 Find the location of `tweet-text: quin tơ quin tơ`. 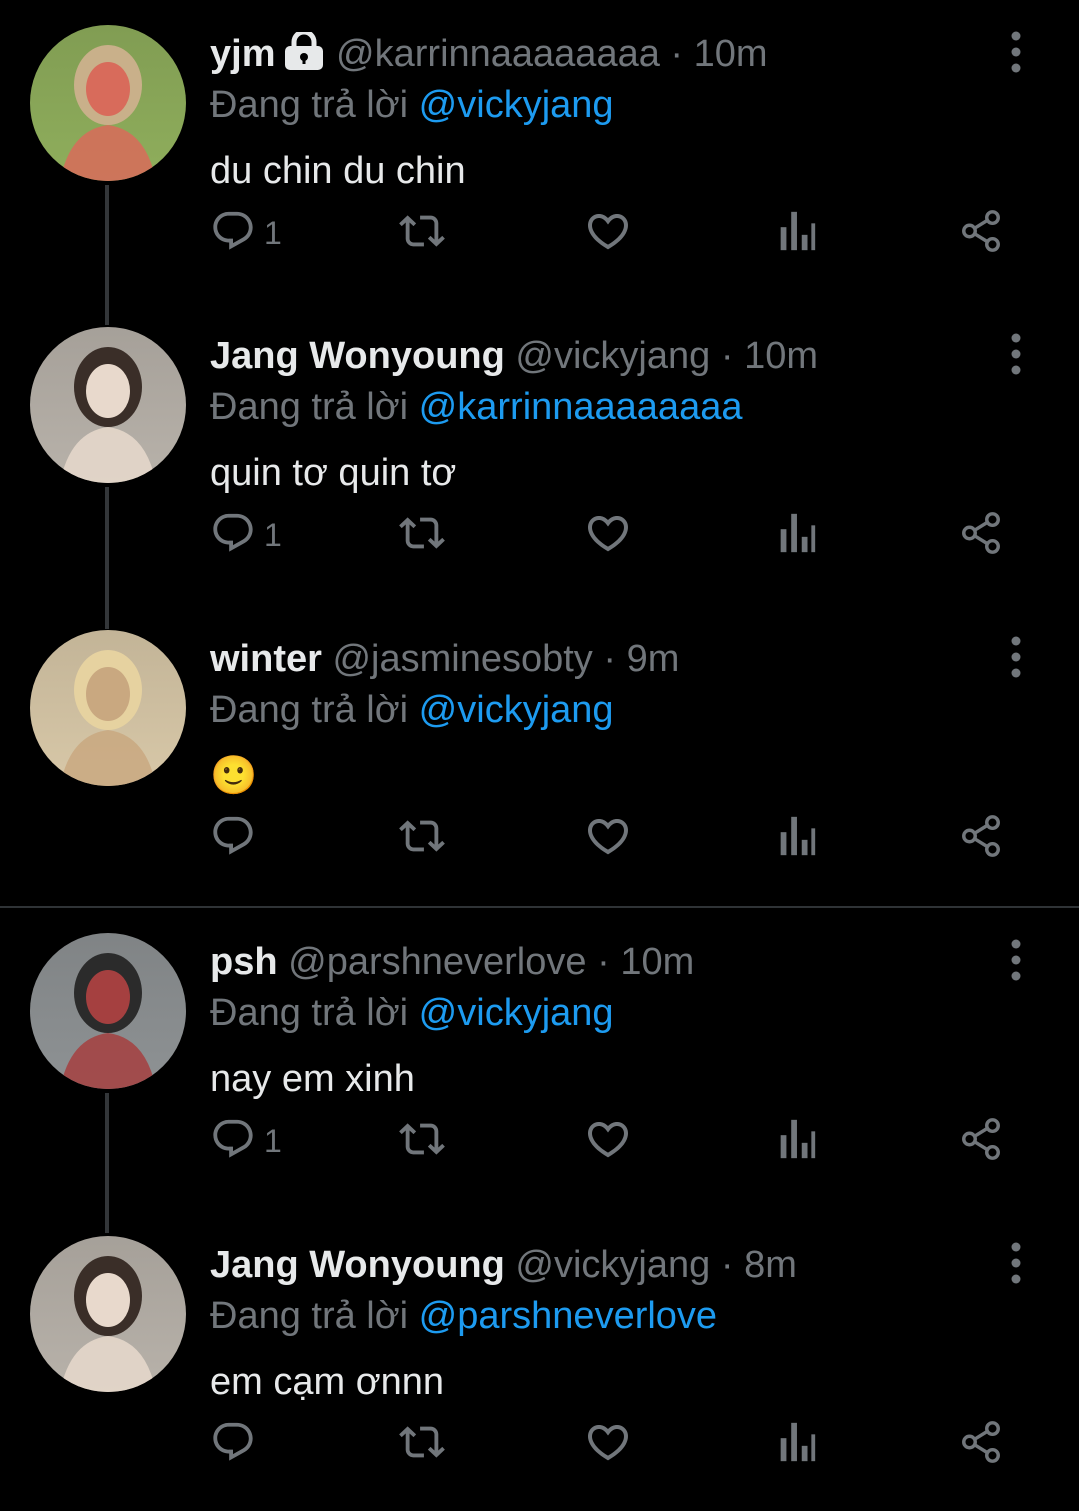

tweet-text: quin tơ quin tơ is located at coordinates (333, 473).